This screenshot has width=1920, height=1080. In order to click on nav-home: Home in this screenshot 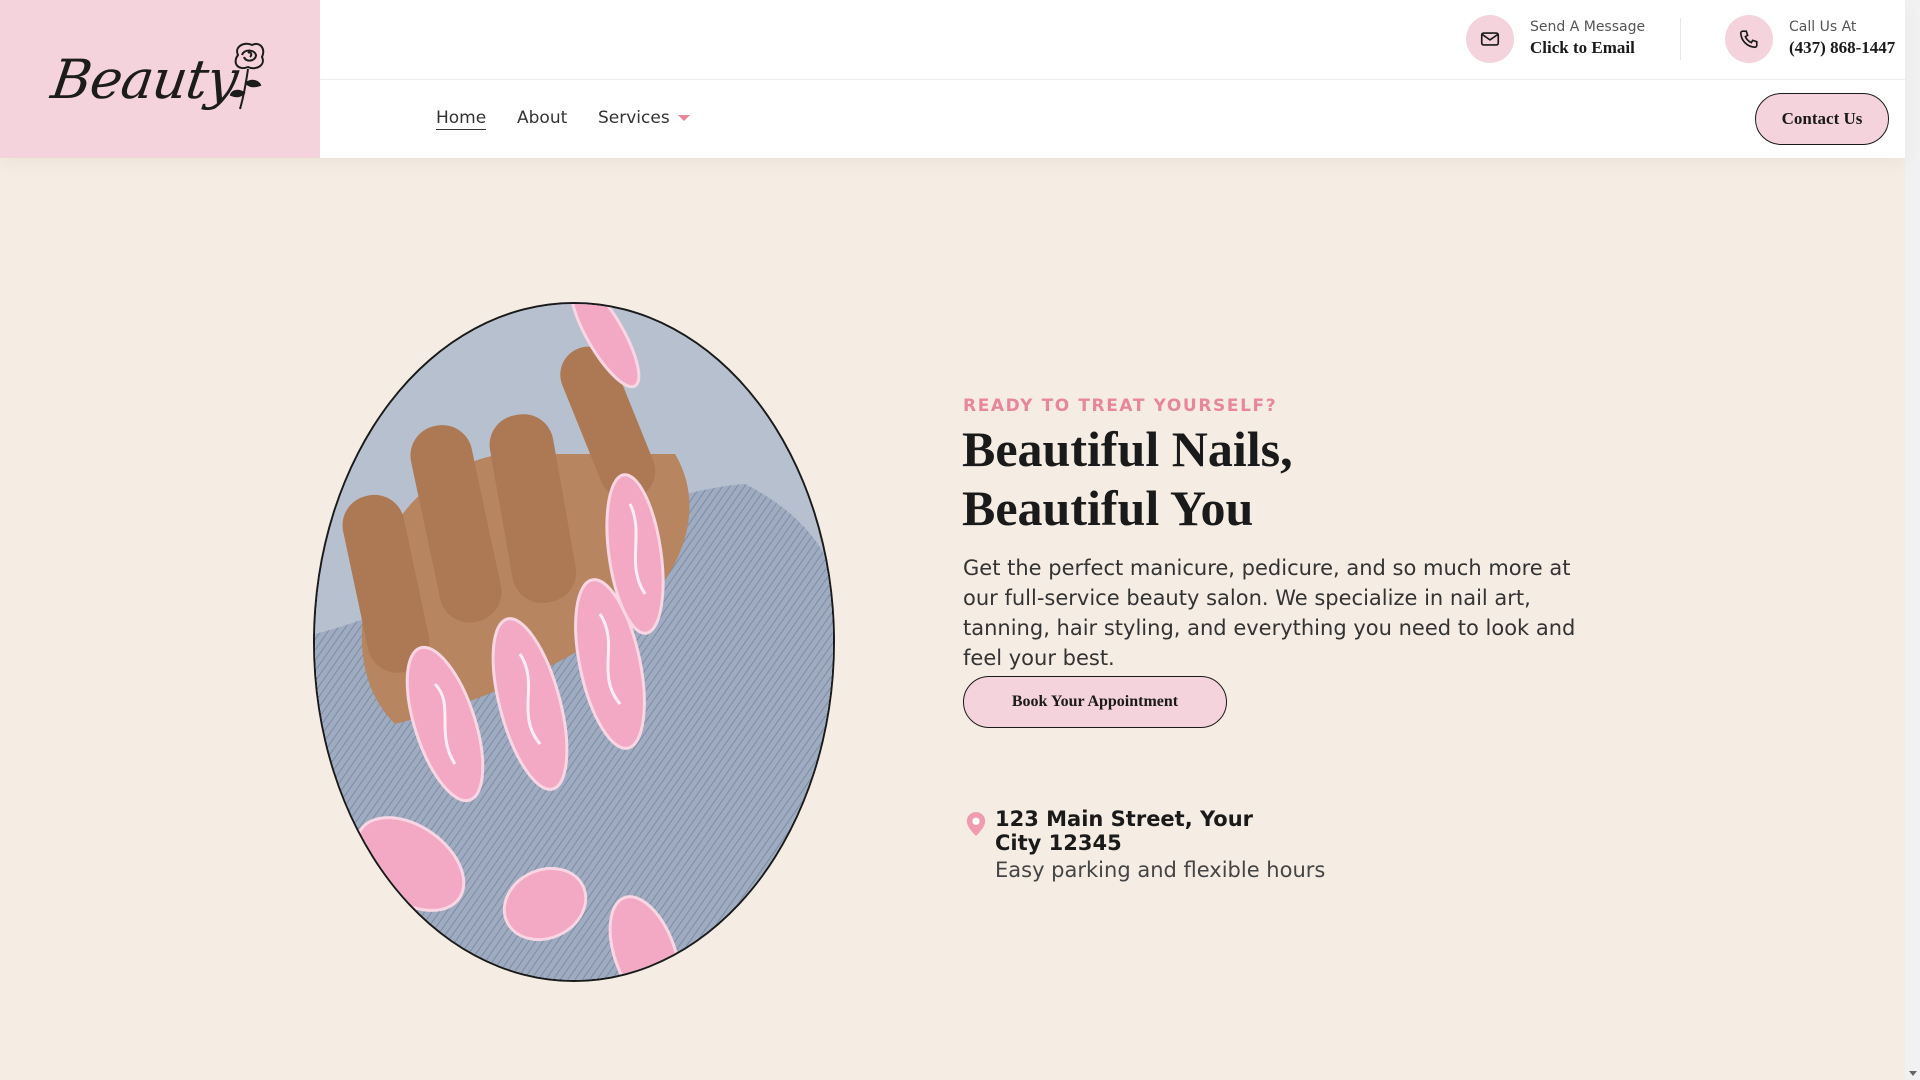, I will do `click(461, 119)`.